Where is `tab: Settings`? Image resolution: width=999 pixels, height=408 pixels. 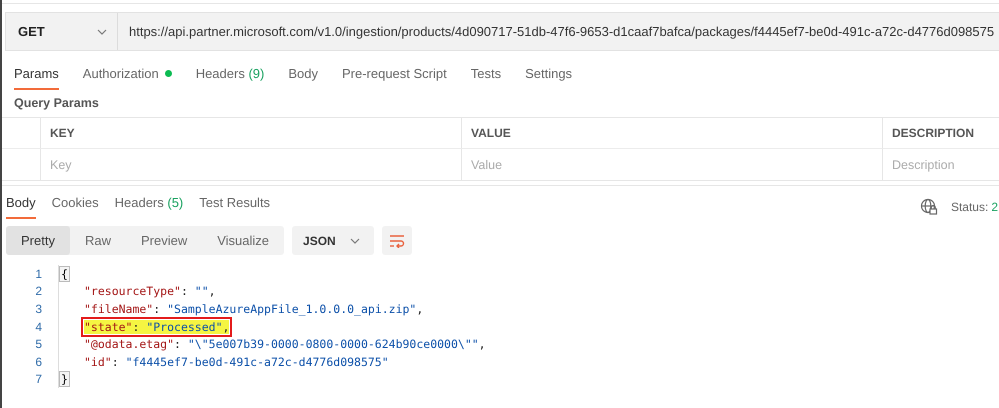
tab: Settings is located at coordinates (548, 78).